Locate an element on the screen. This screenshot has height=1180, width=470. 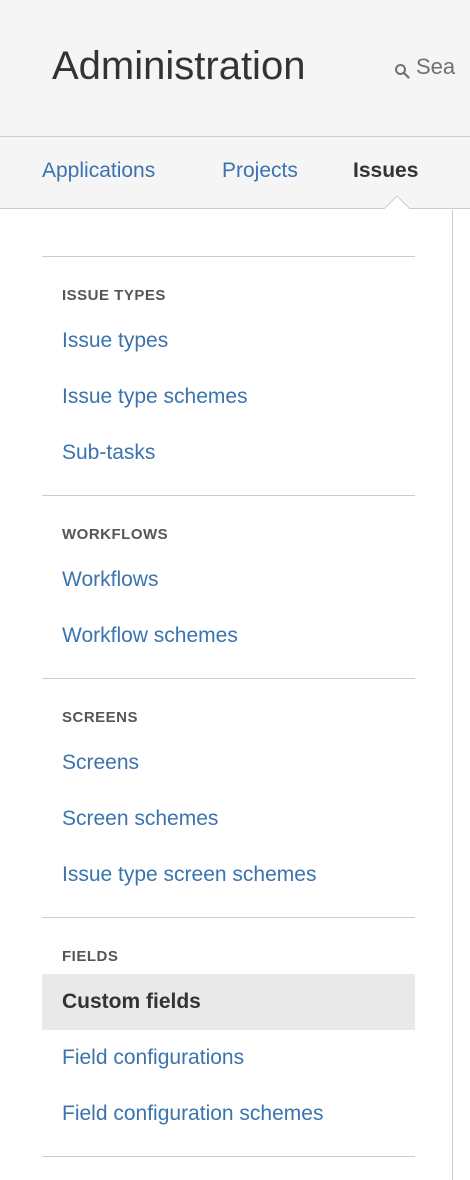
sidebar-item-issue-types: Issue types is located at coordinates (228, 341).